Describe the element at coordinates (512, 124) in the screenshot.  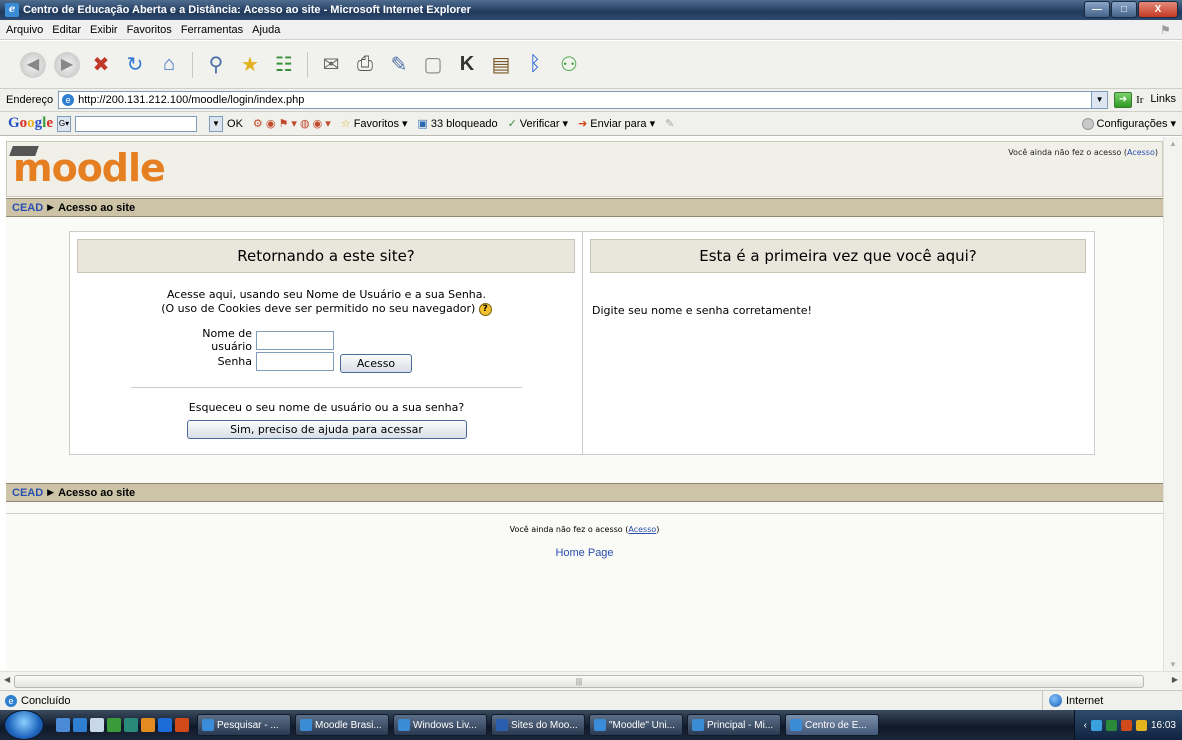
I see `spellcheck-icon: ✓` at that location.